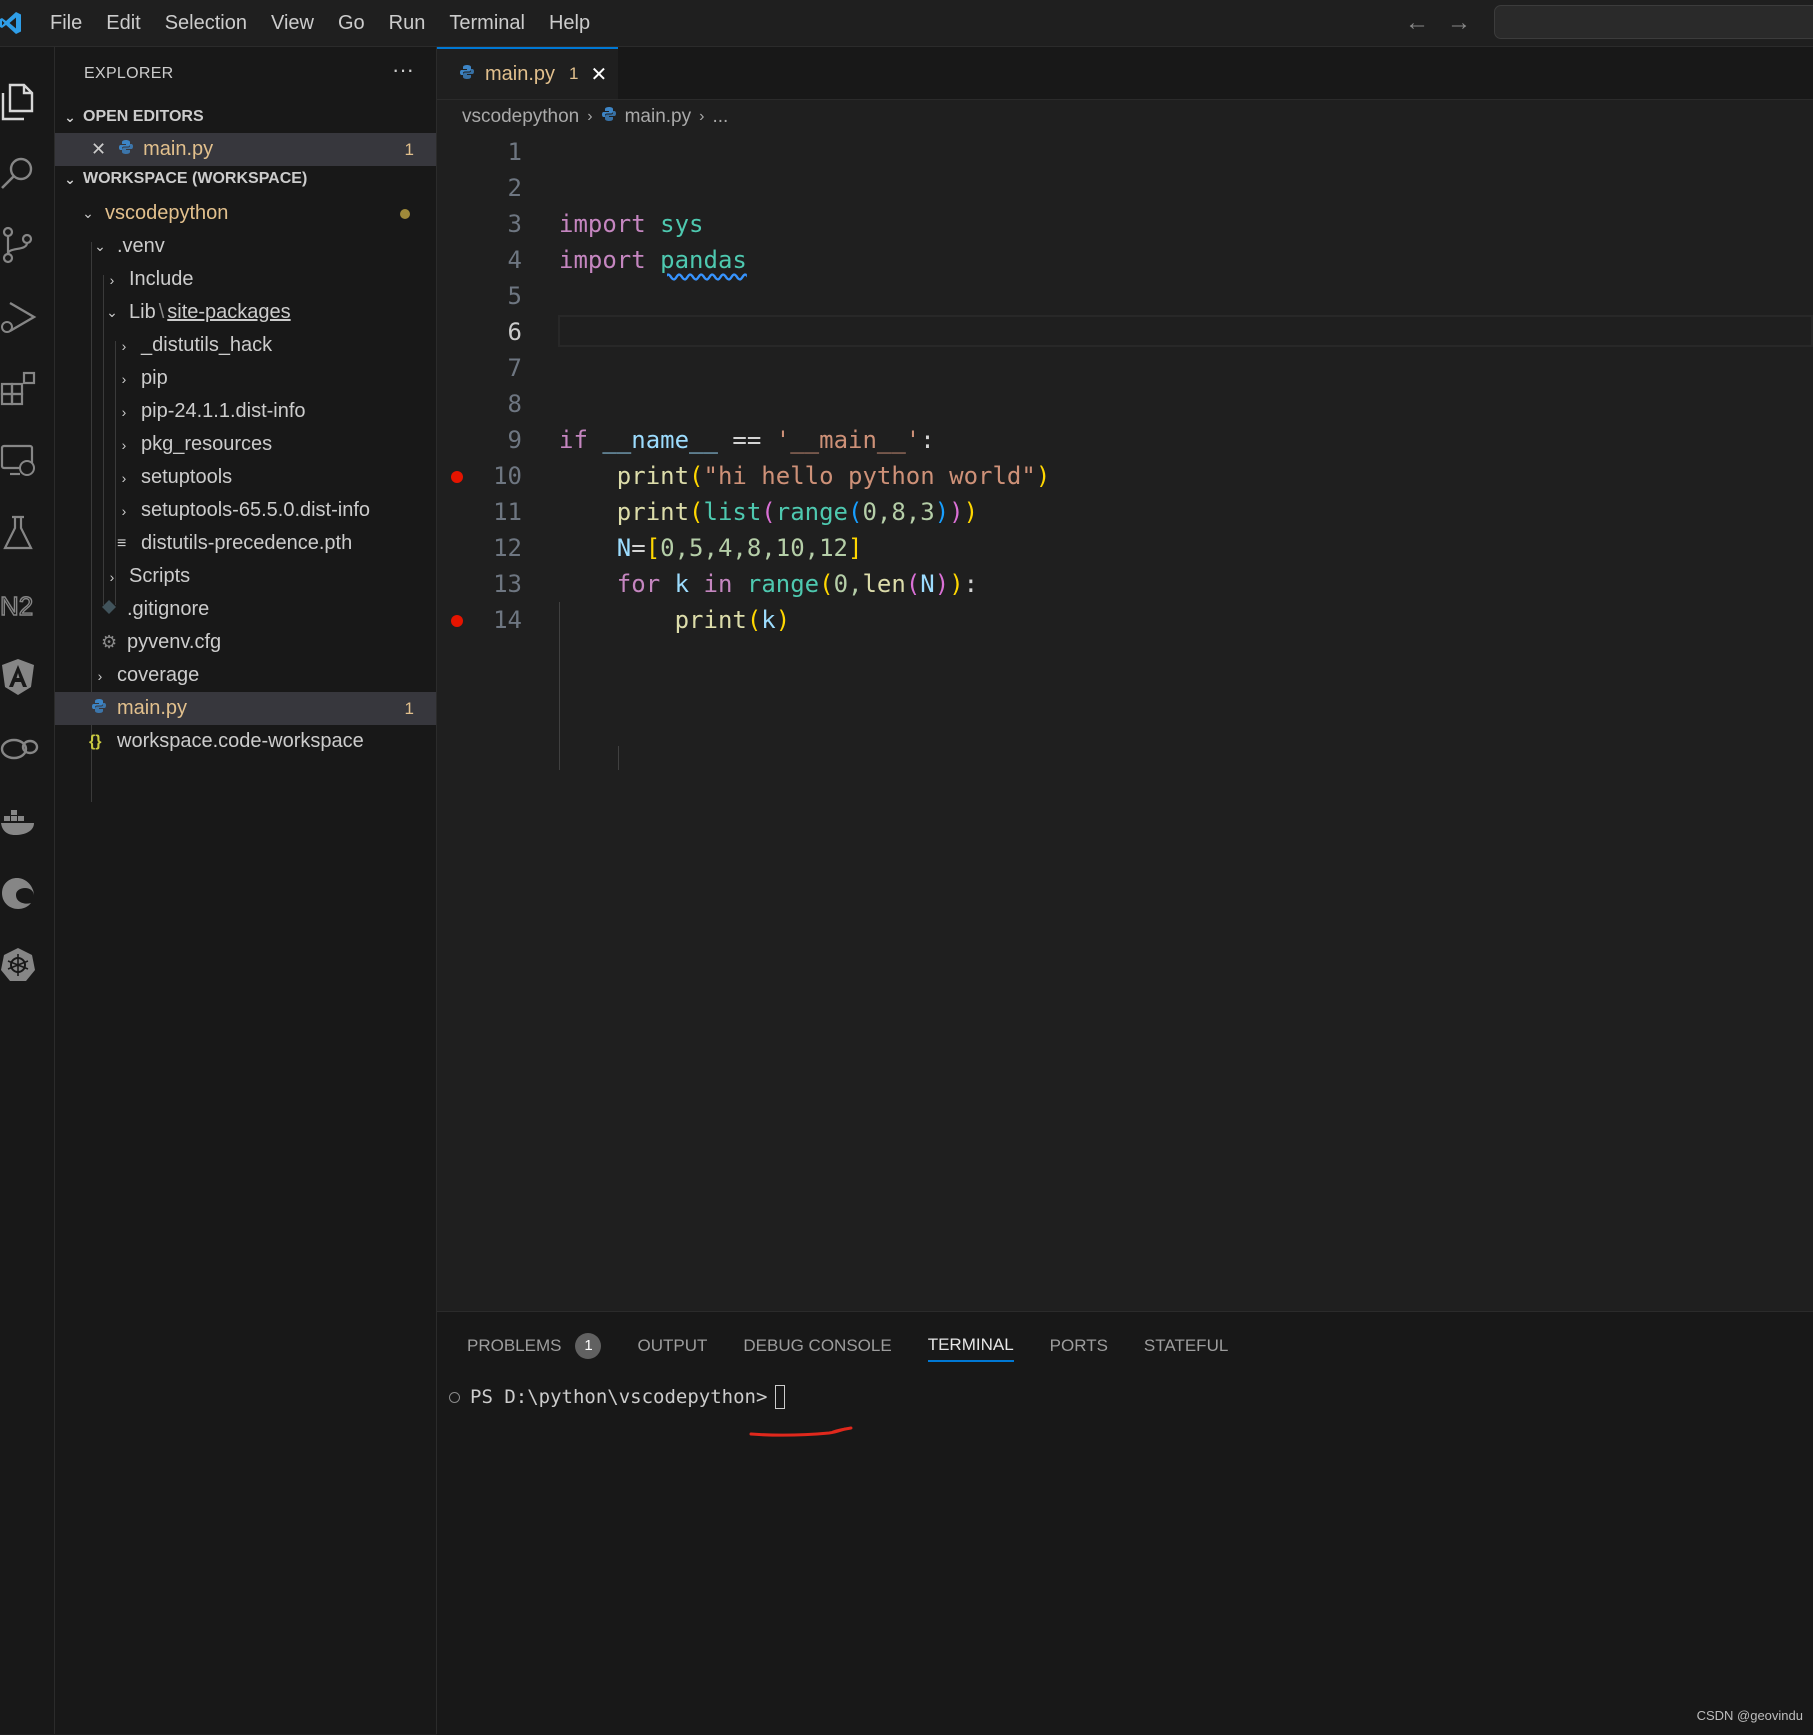  I want to click on tab-stateful: STATEFUL, so click(1186, 1346).